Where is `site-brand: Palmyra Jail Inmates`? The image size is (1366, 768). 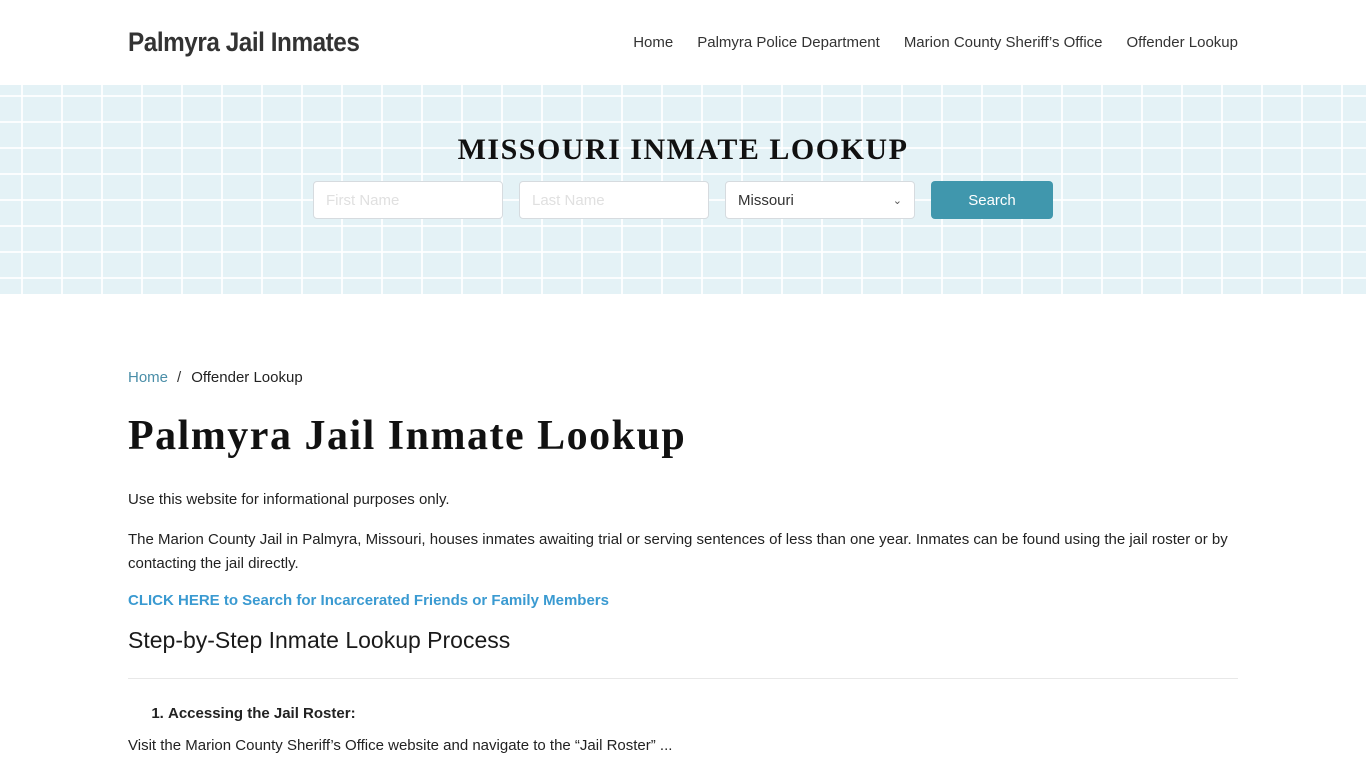
site-brand: Palmyra Jail Inmates is located at coordinates (244, 42).